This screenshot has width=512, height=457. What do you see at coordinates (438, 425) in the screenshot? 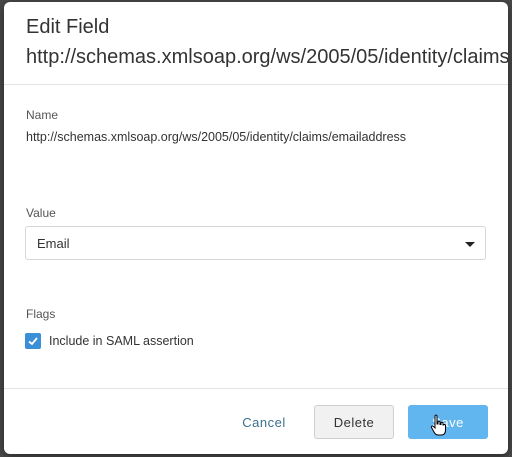
I see `hand-cursor-icon` at bounding box center [438, 425].